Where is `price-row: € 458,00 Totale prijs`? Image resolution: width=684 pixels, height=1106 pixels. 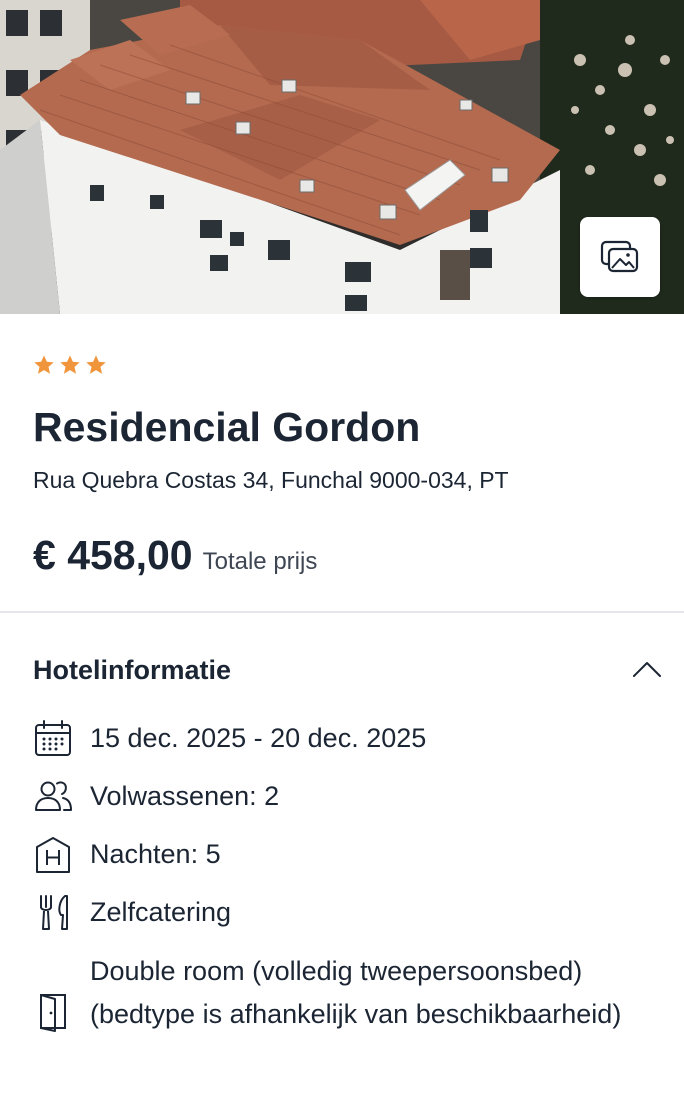
price-row: € 458,00 Totale prijs is located at coordinates (175, 555).